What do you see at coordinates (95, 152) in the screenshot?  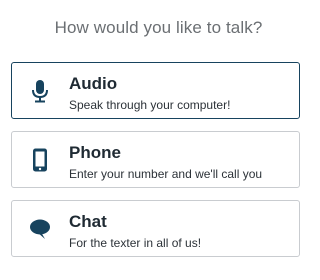 I see `phone-option-label: Phone` at bounding box center [95, 152].